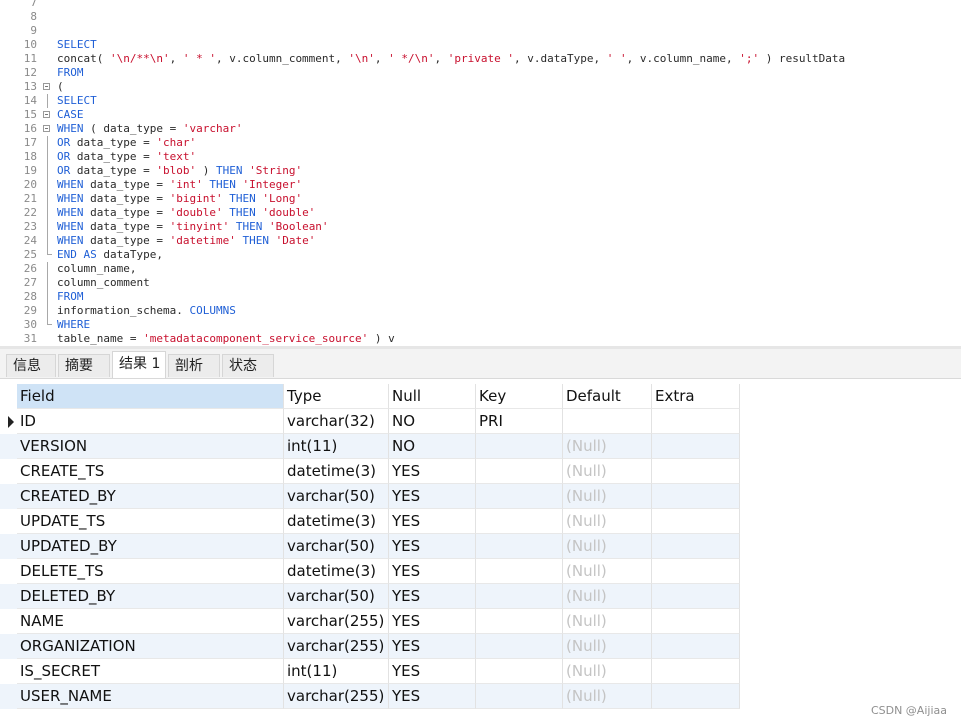 The height and width of the screenshot is (726, 961). Describe the element at coordinates (480, 269) in the screenshot. I see `code-line: 26 column_name,` at that location.